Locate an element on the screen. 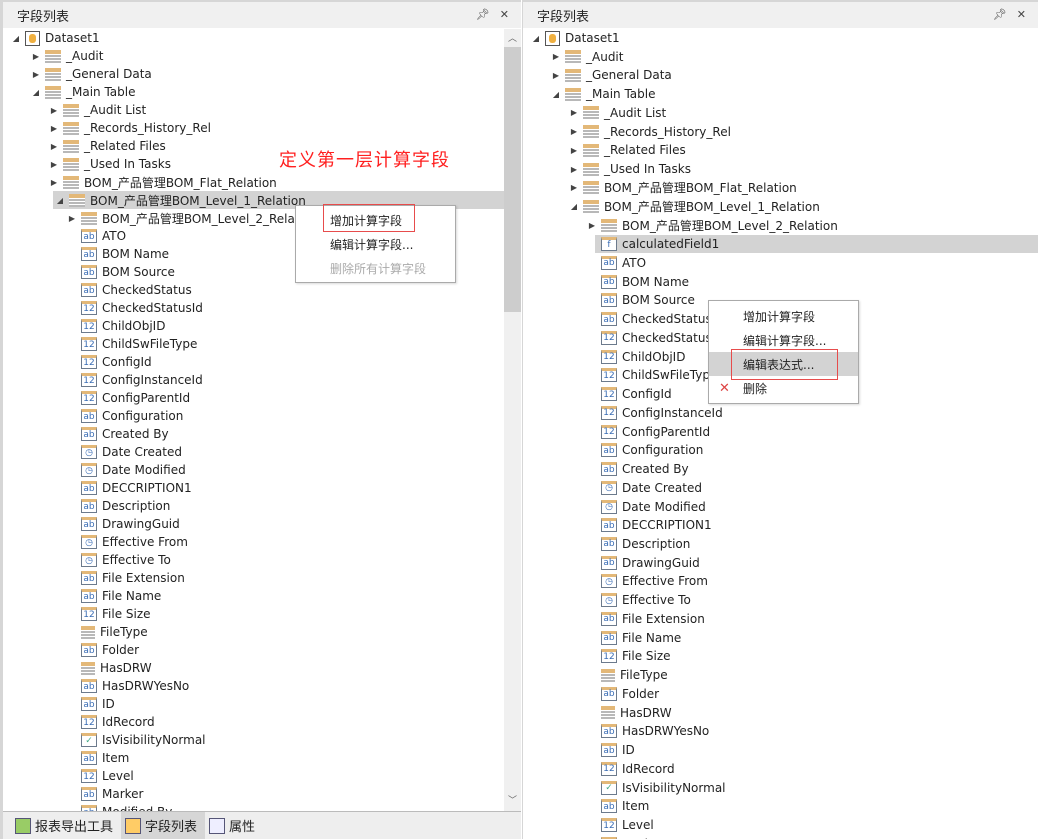  field-item: 12 ChildSwFileType is located at coordinates (253, 344).